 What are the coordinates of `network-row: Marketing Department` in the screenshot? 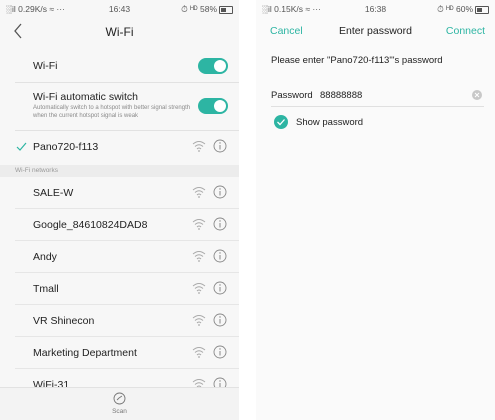 It's located at (119, 353).